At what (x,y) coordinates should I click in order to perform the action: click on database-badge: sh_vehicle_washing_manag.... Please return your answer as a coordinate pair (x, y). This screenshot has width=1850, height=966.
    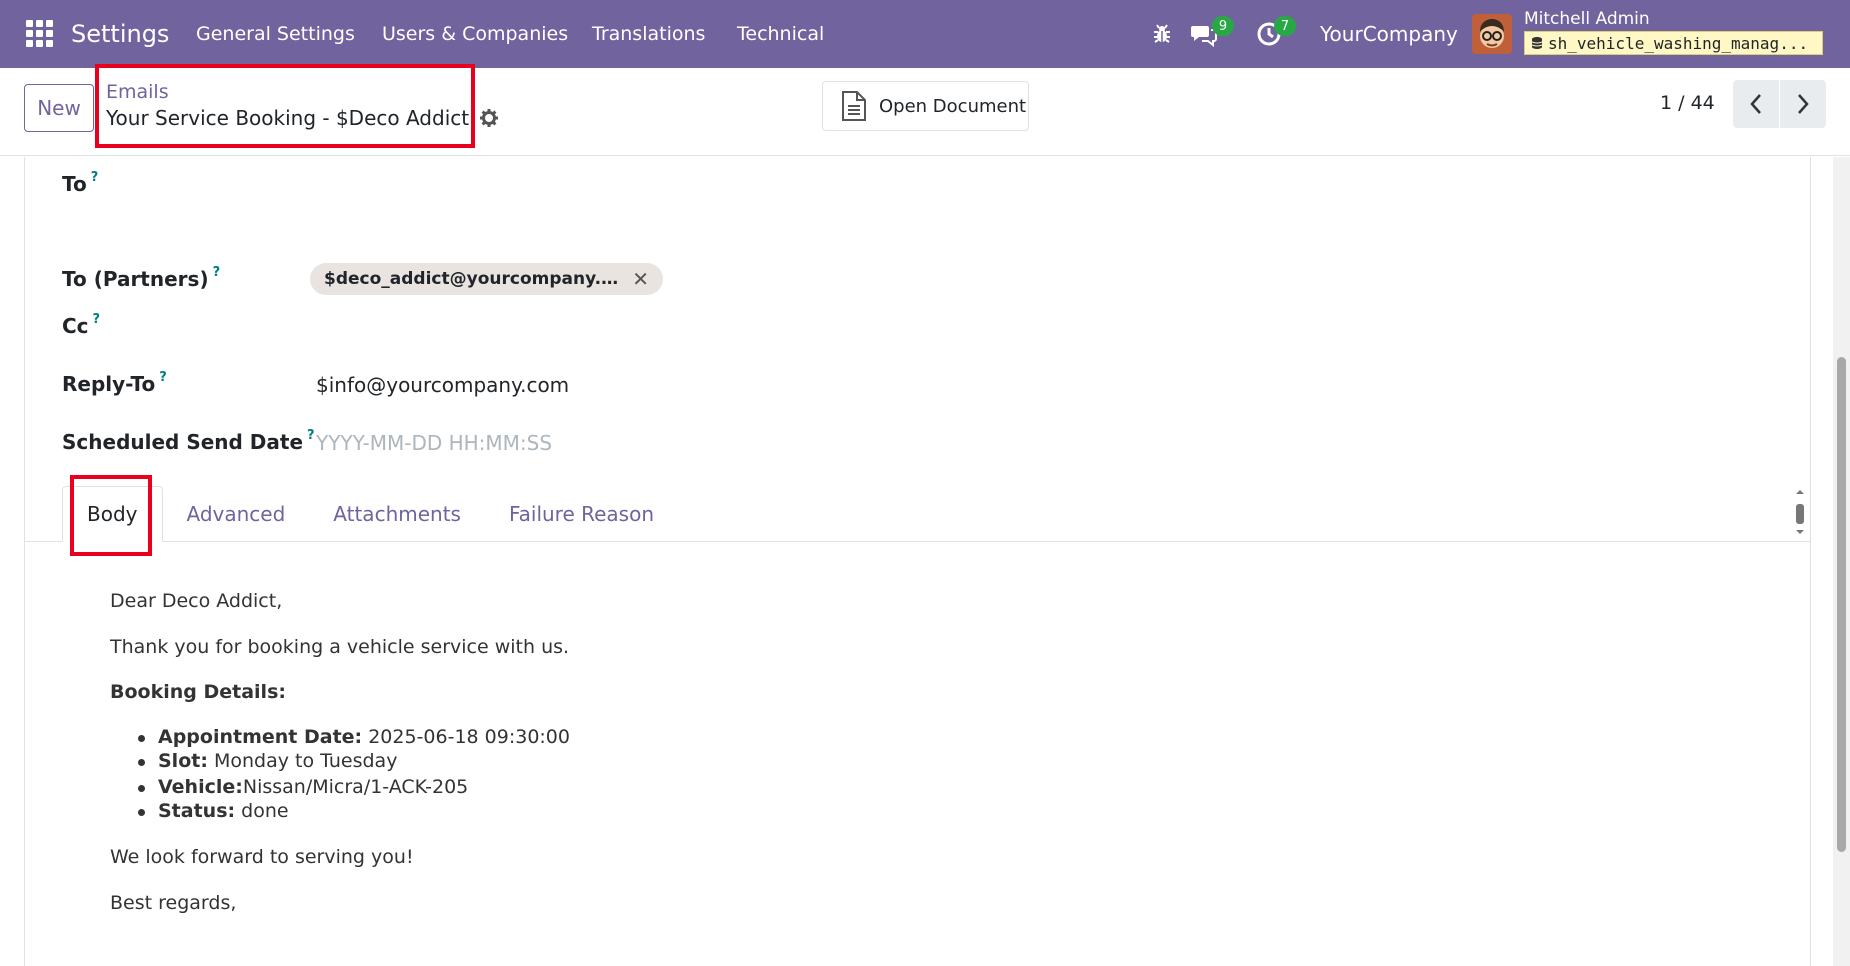
    Looking at the image, I should click on (1673, 43).